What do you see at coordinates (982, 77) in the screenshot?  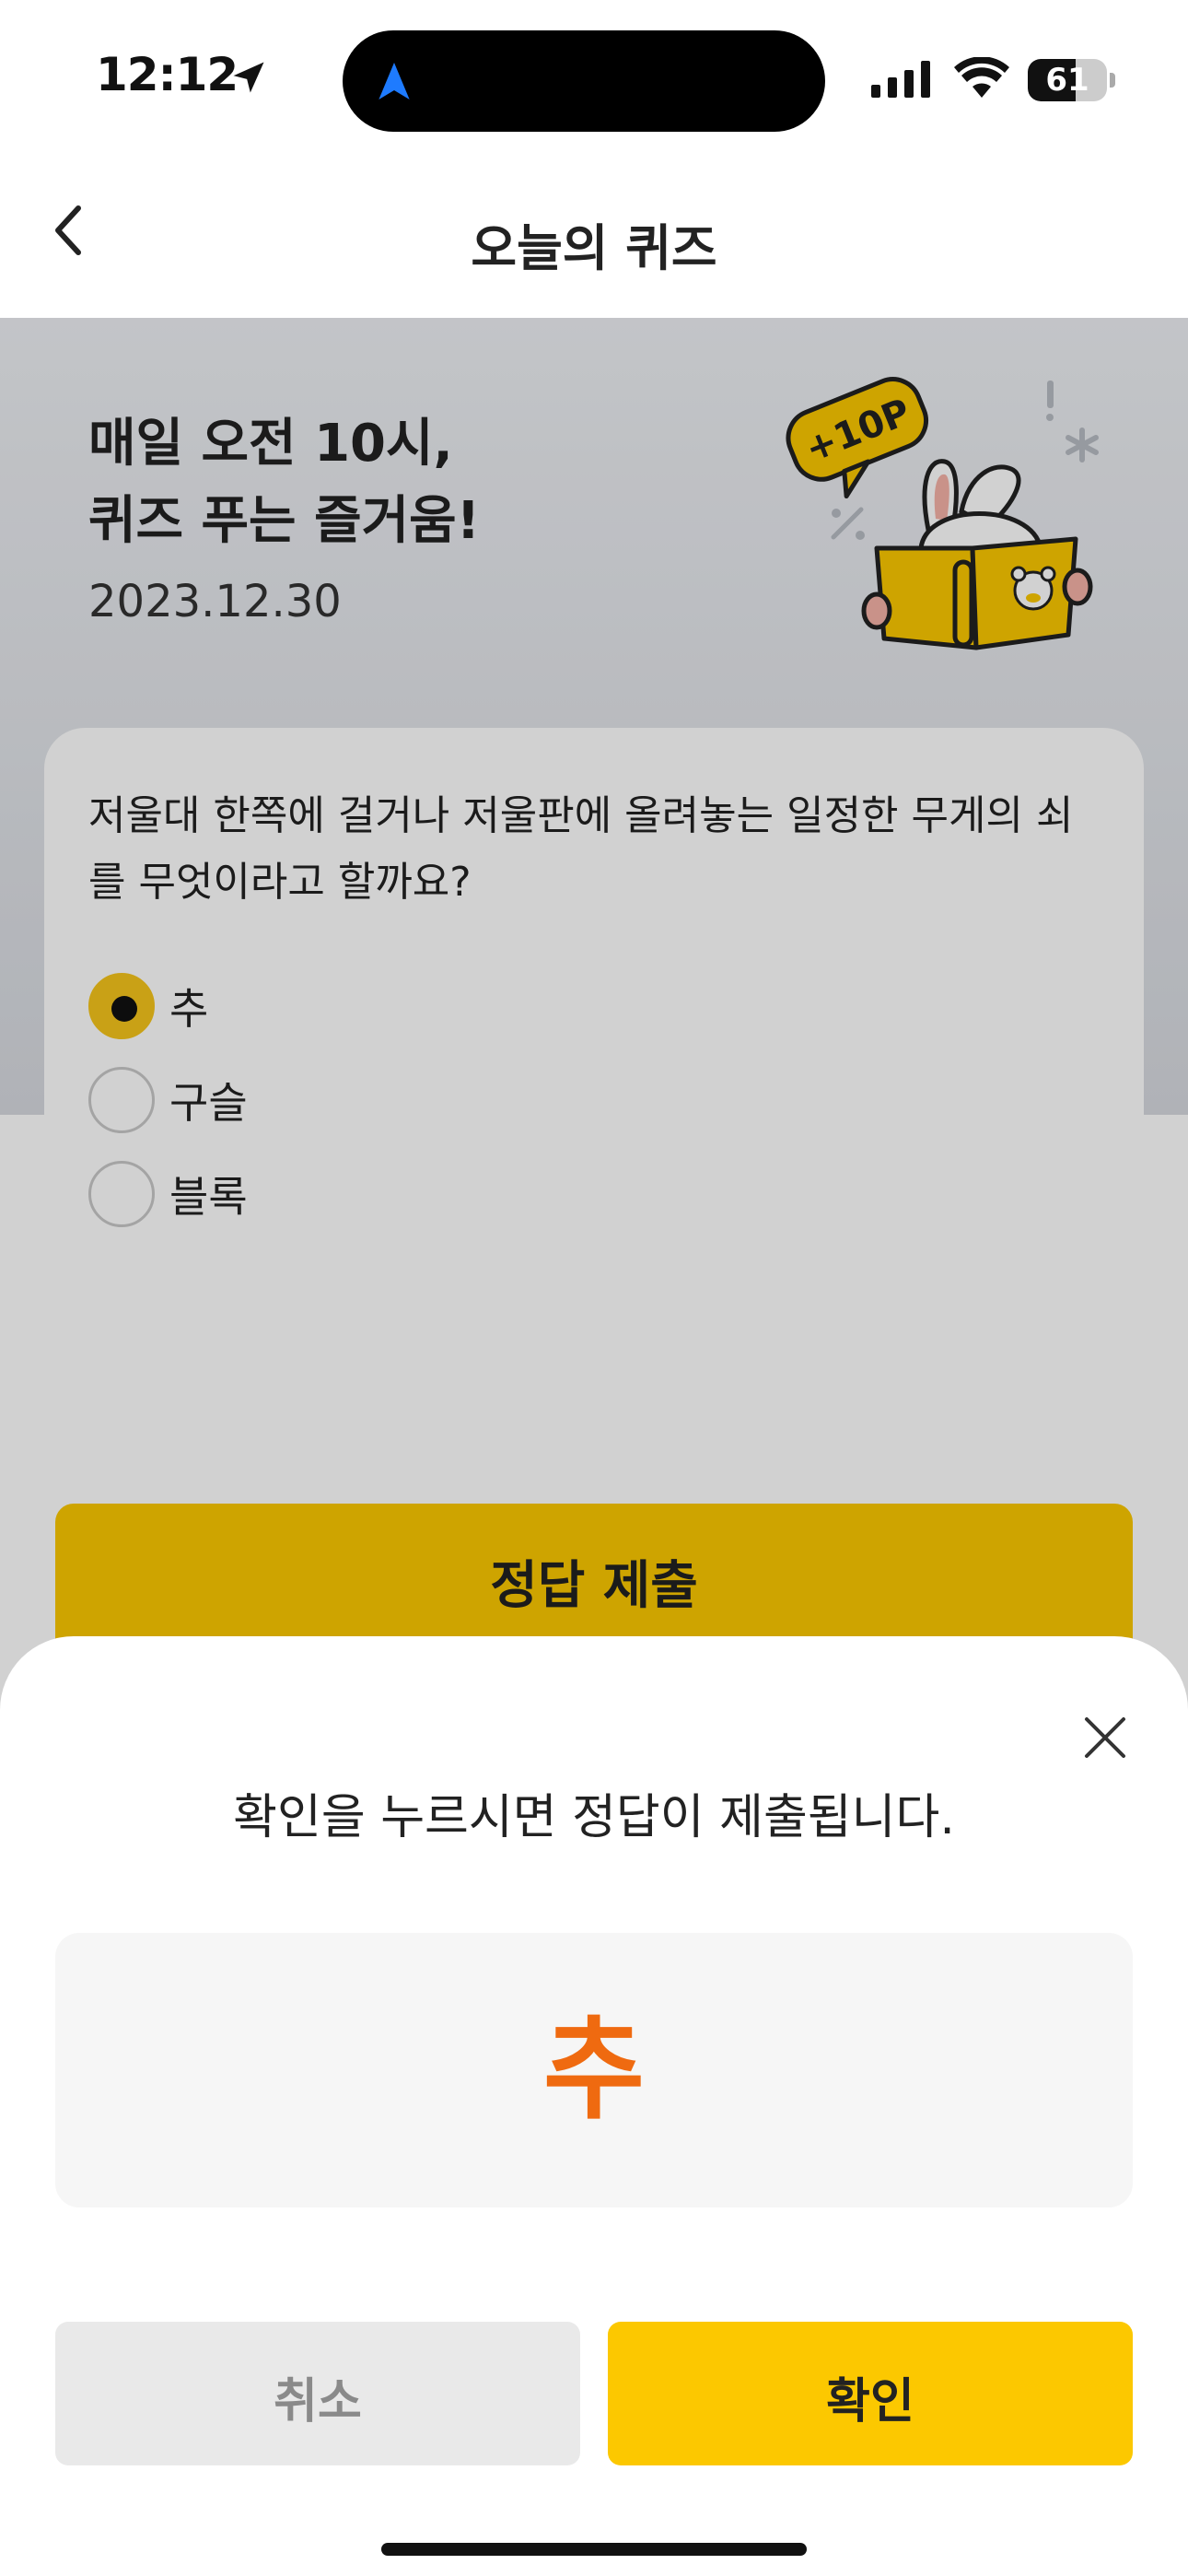 I see `wifi-icon` at bounding box center [982, 77].